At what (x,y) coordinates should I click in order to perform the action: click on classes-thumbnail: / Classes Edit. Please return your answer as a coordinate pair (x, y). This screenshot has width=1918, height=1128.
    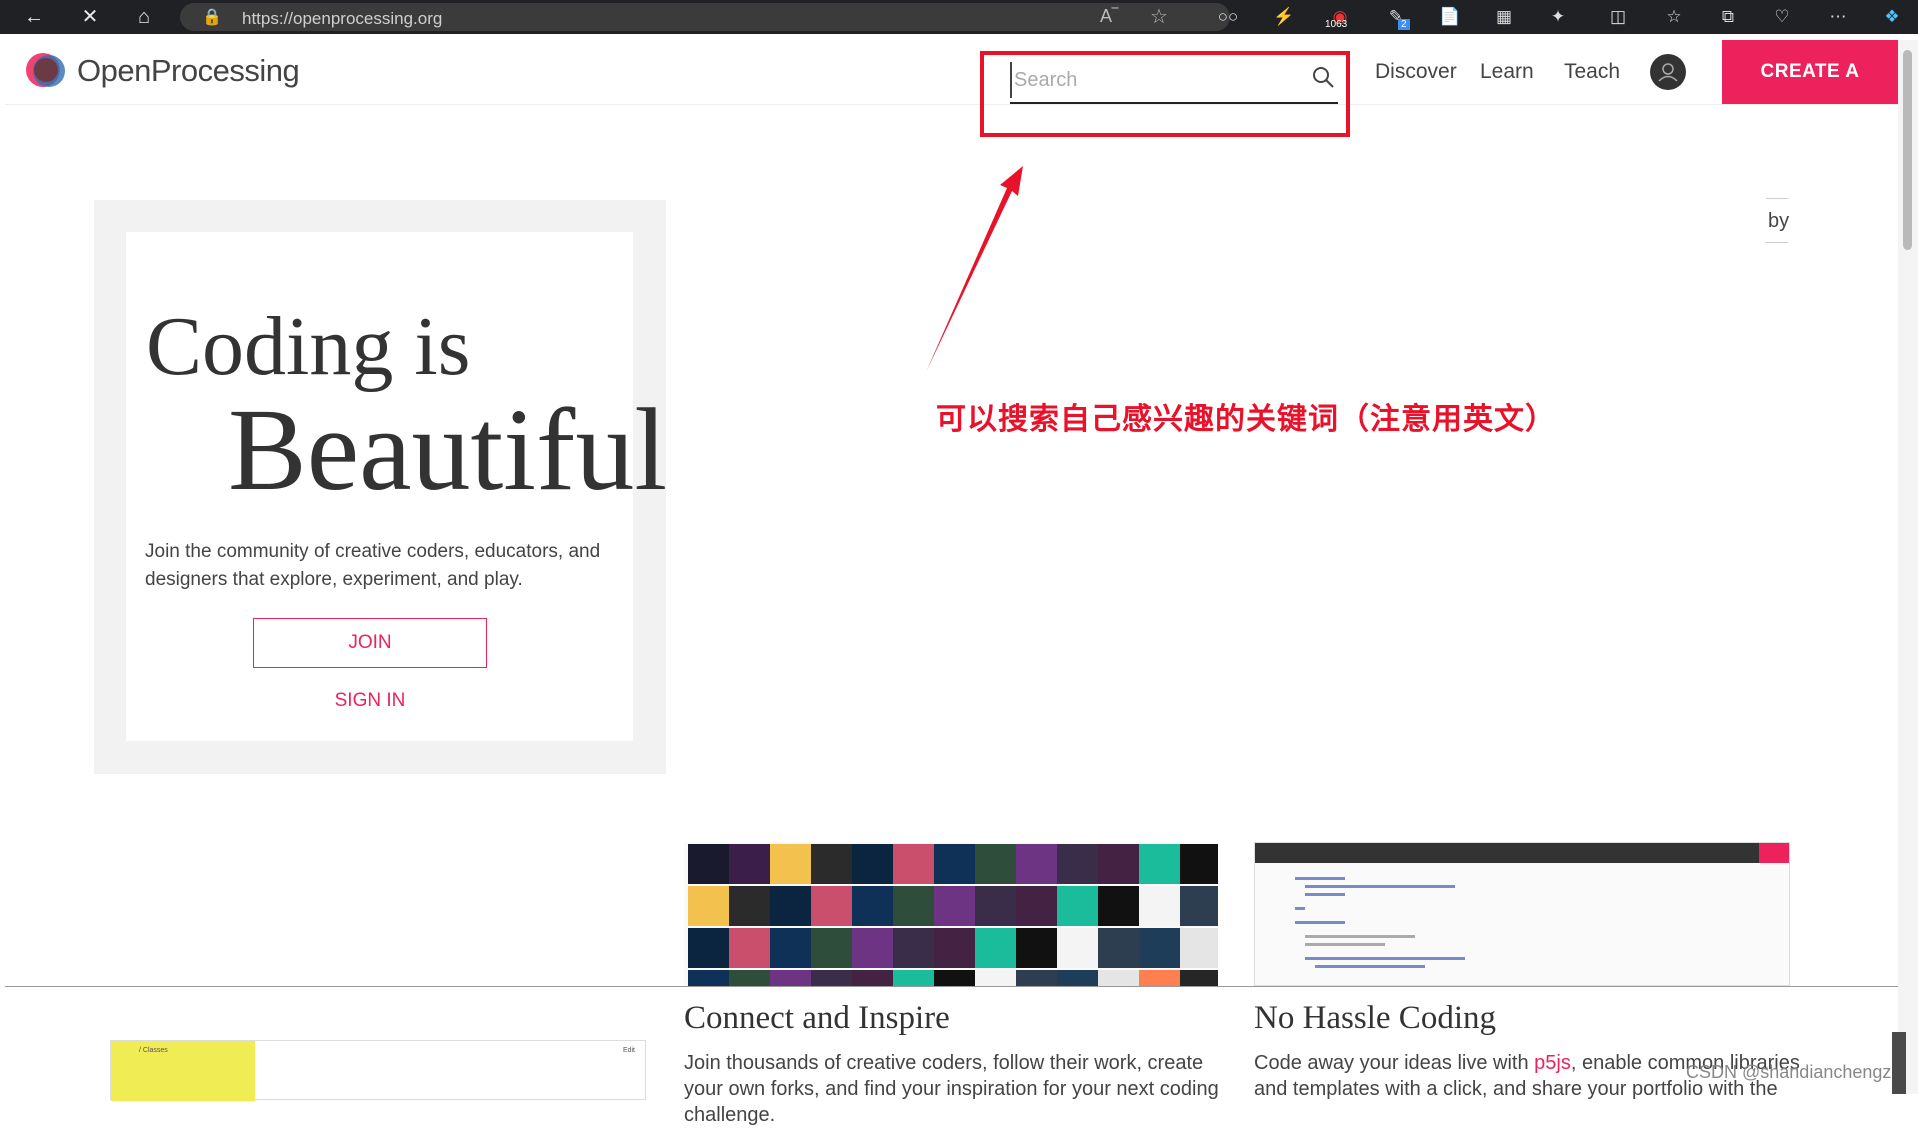
    Looking at the image, I should click on (378, 1070).